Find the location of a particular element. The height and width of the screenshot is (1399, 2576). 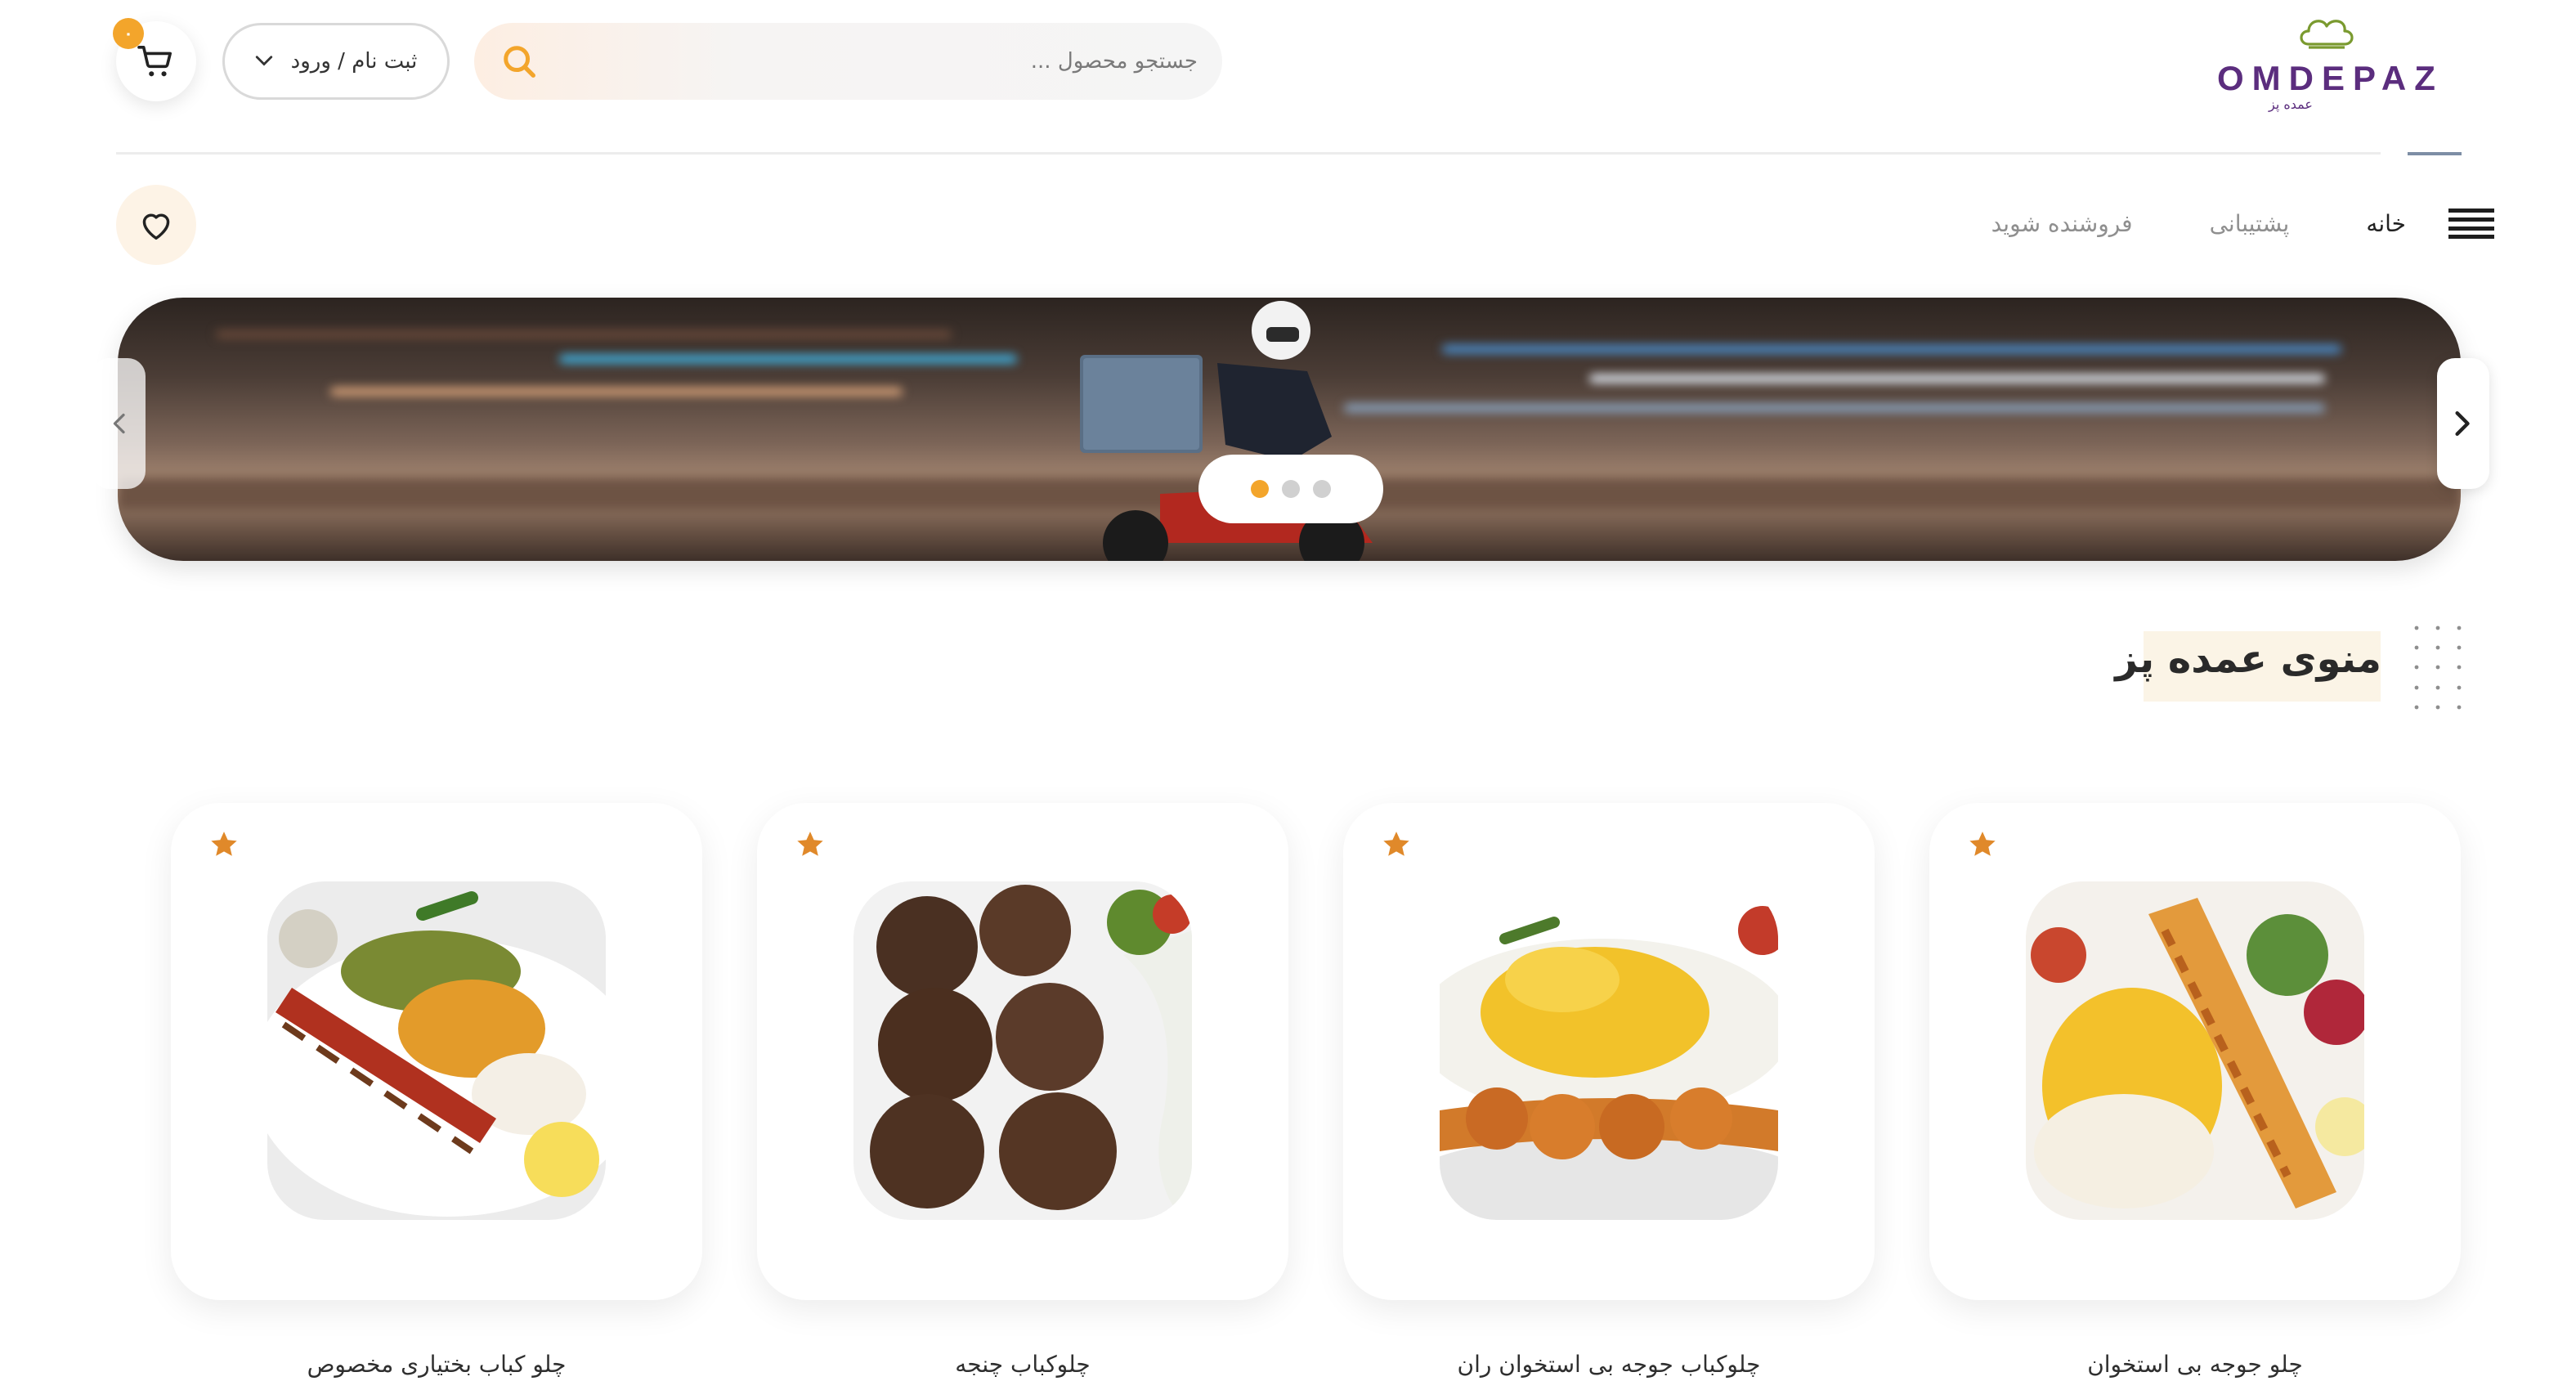

product-name: چلوکباب چنجه is located at coordinates (1023, 1364).